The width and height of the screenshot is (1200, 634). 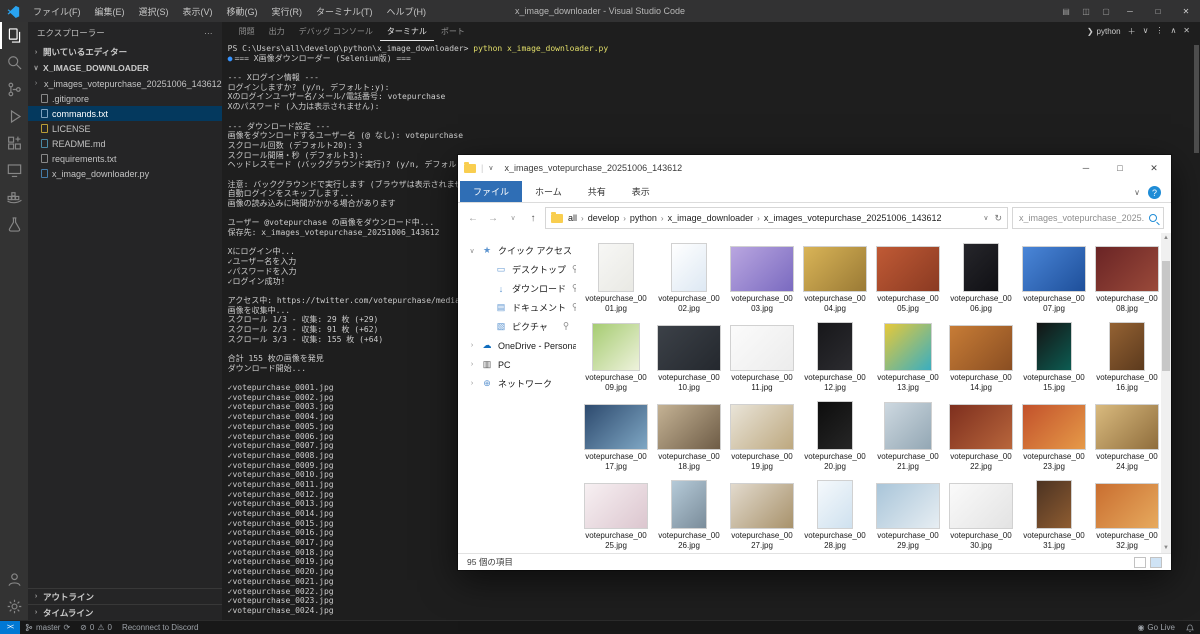 I want to click on close-panel-icon: ✕, so click(x=1186, y=31).